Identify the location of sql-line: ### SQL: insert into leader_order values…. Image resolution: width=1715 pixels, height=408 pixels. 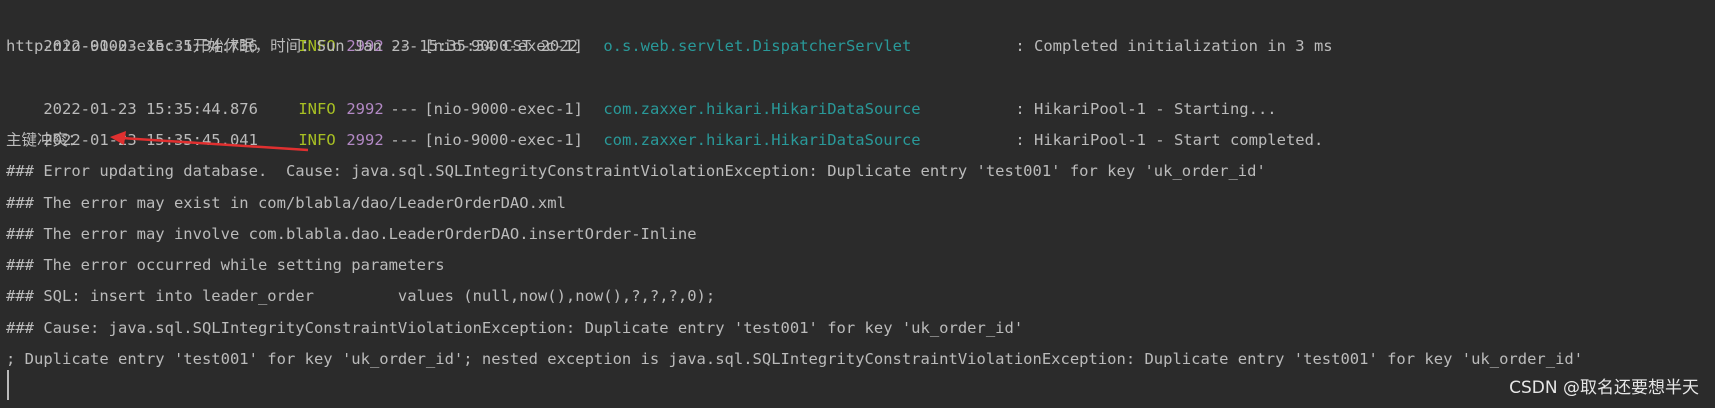
(361, 296).